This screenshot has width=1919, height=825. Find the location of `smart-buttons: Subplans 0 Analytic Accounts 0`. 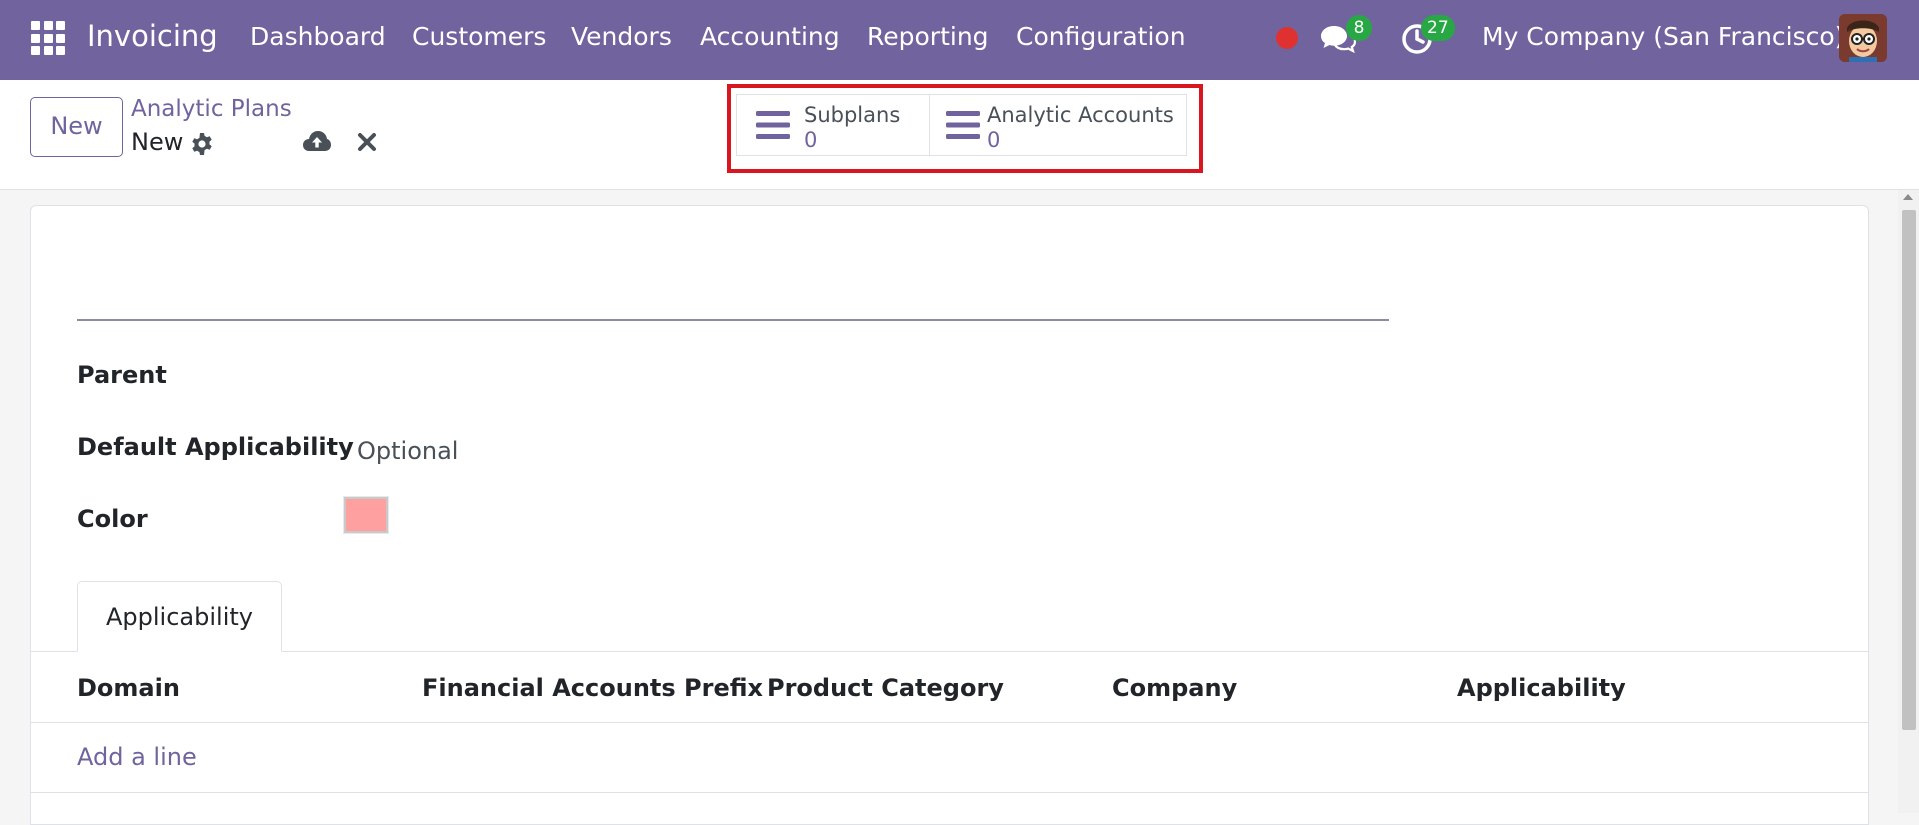

smart-buttons: Subplans 0 Analytic Accounts 0 is located at coordinates (961, 125).